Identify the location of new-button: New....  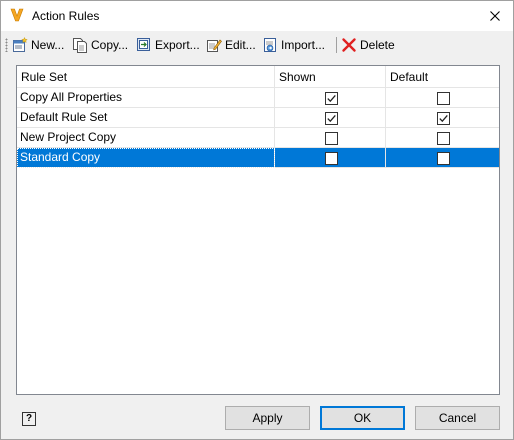
(38, 45).